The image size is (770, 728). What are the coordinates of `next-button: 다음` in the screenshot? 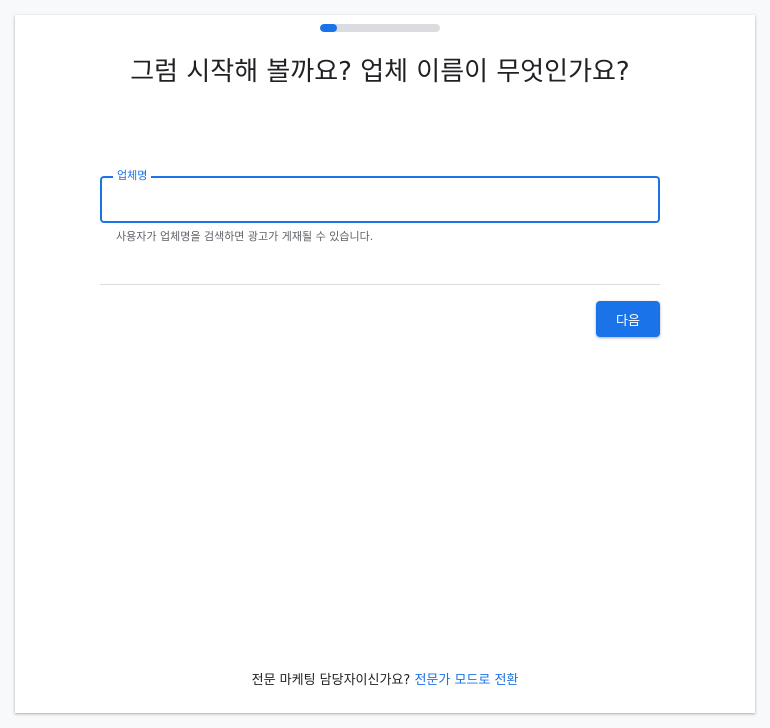 It's located at (628, 319).